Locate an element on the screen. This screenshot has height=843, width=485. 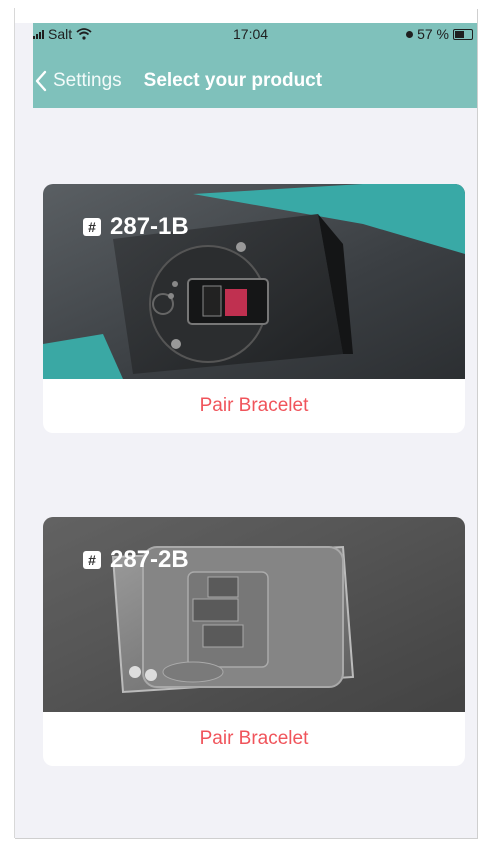
status-left: Salt is located at coordinates (62, 34).